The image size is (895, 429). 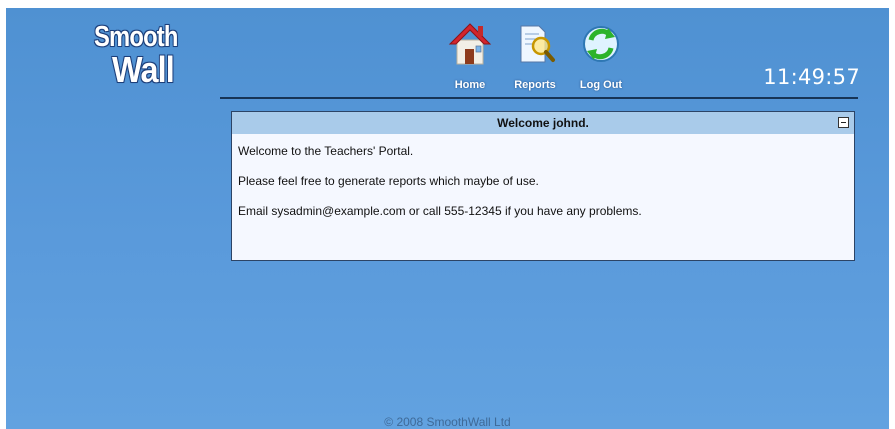 What do you see at coordinates (811, 77) in the screenshot?
I see `clock-display: 11:49:57` at bounding box center [811, 77].